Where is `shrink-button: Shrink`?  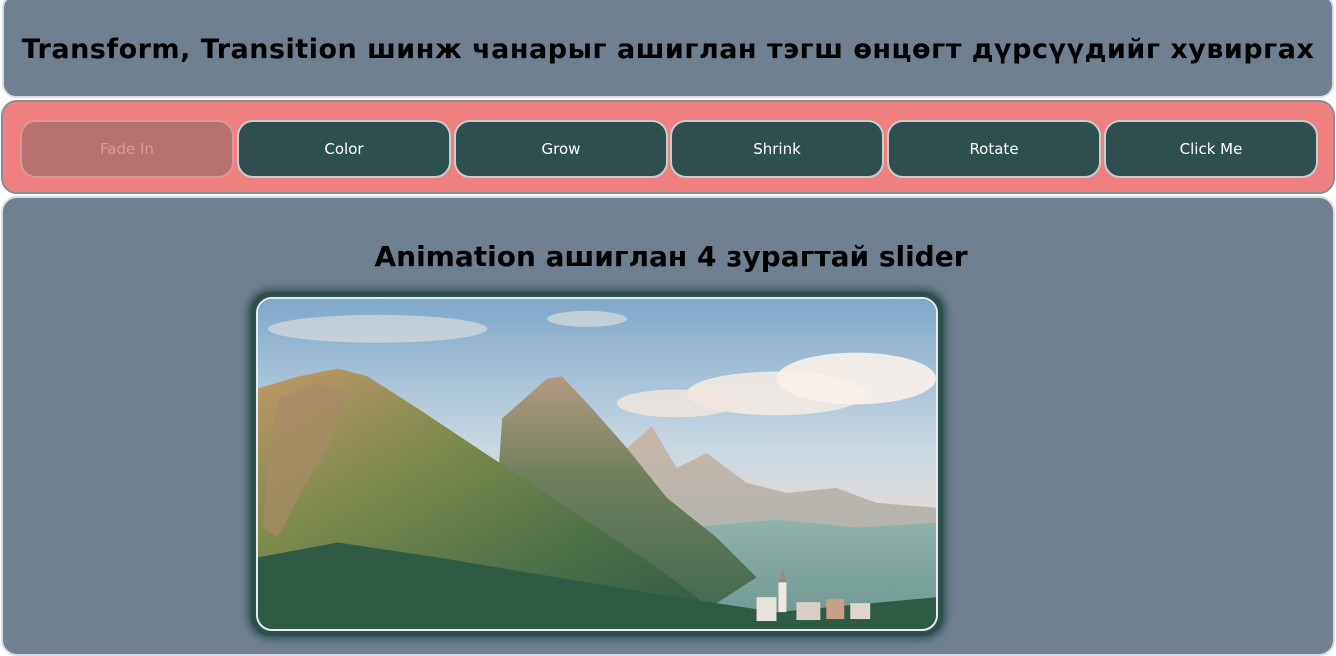
shrink-button: Shrink is located at coordinates (777, 149).